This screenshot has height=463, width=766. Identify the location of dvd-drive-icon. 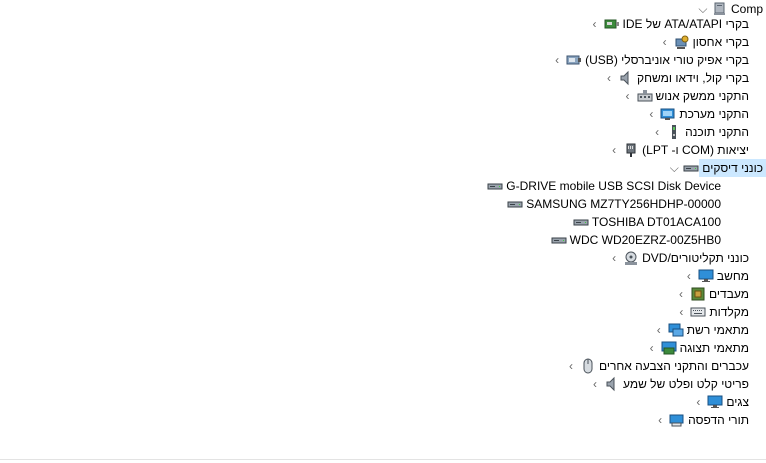
(631, 258).